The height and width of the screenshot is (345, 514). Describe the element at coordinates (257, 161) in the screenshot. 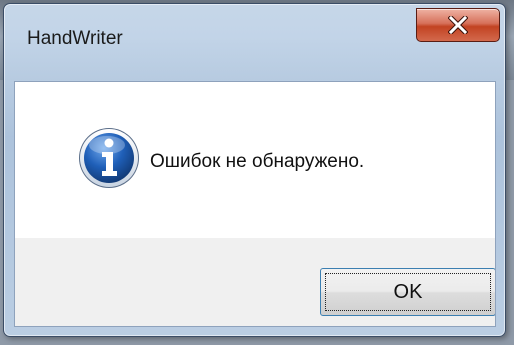

I see `message-text: Ошибок не обнаружено.` at that location.